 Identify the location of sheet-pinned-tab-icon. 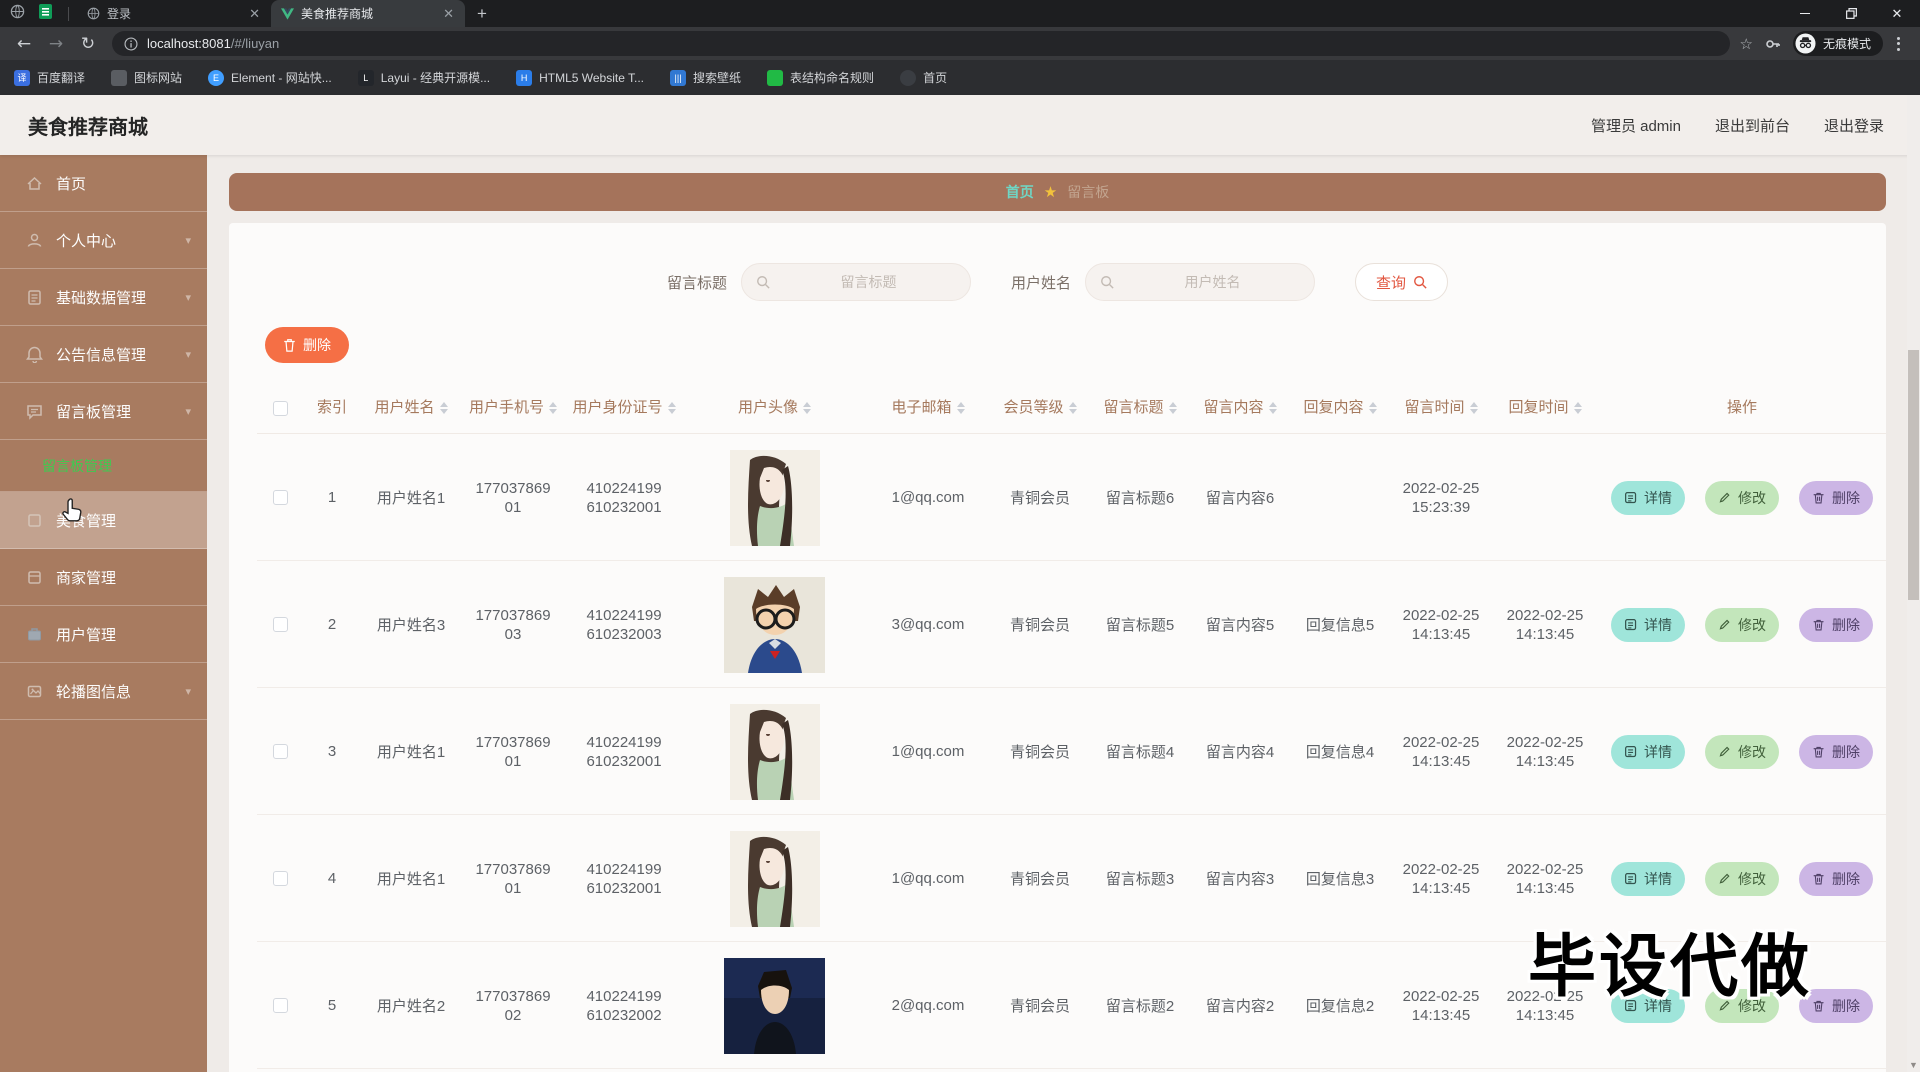
(45, 13).